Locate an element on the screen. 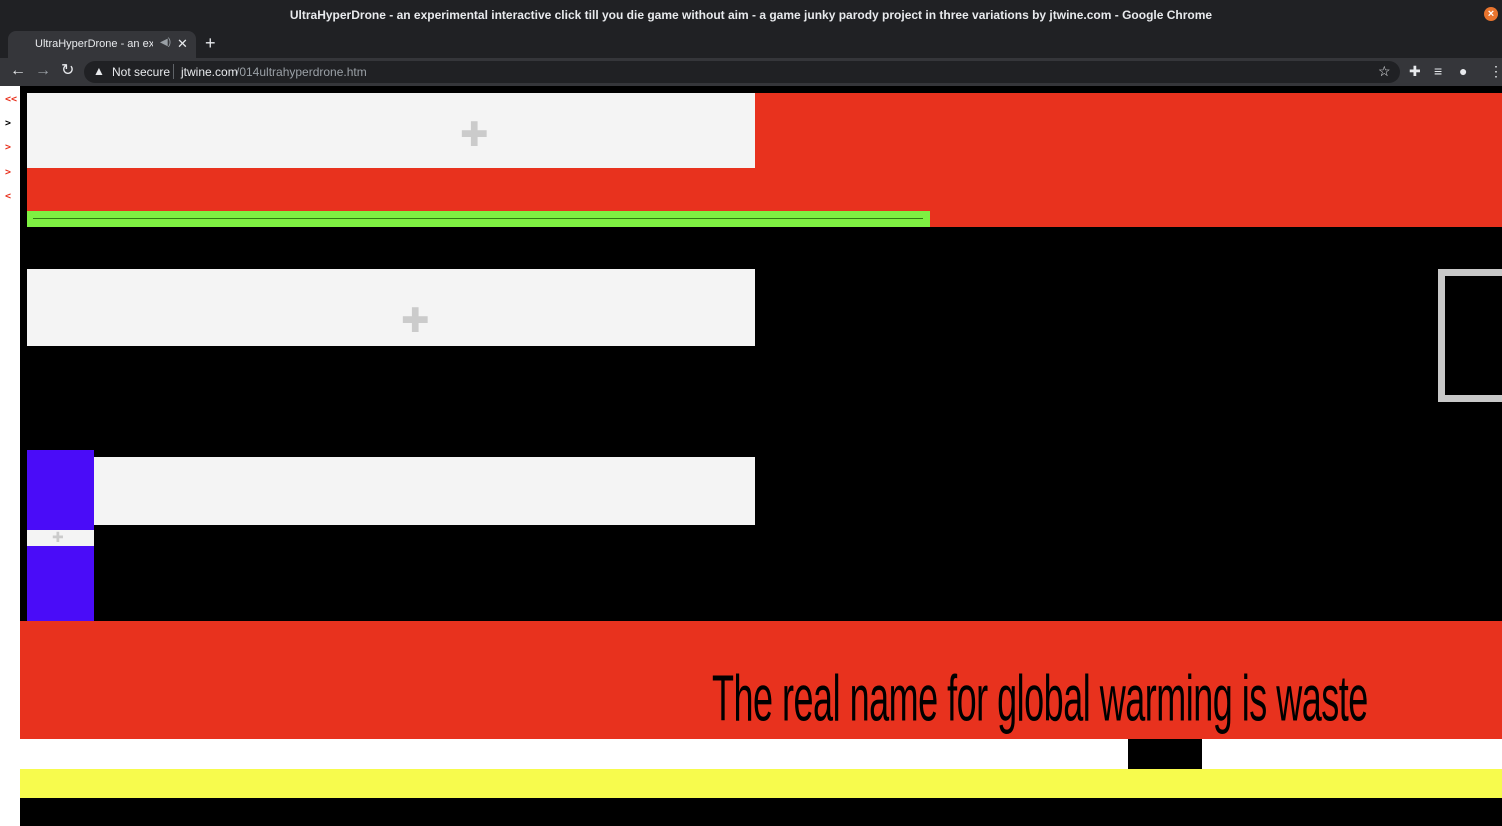 This screenshot has height=826, width=1502. yellow-strip is located at coordinates (761, 783).